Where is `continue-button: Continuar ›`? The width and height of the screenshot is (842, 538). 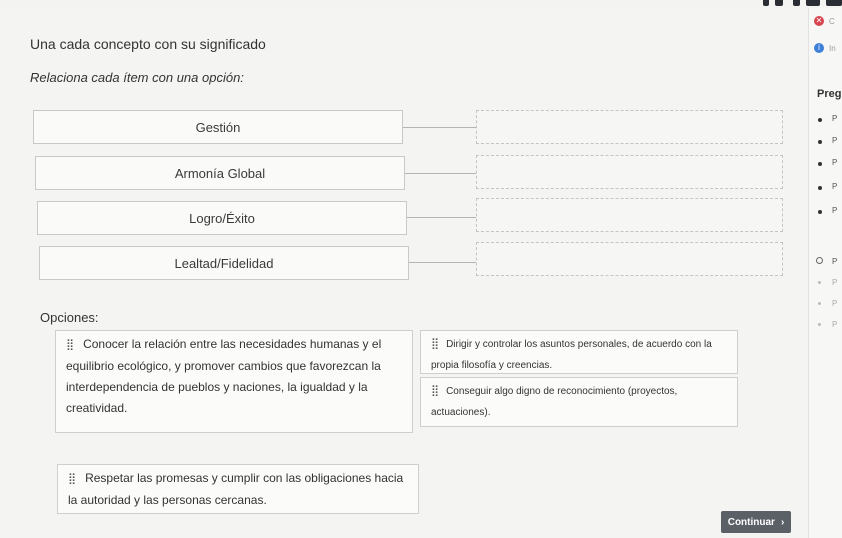 continue-button: Continuar › is located at coordinates (756, 522).